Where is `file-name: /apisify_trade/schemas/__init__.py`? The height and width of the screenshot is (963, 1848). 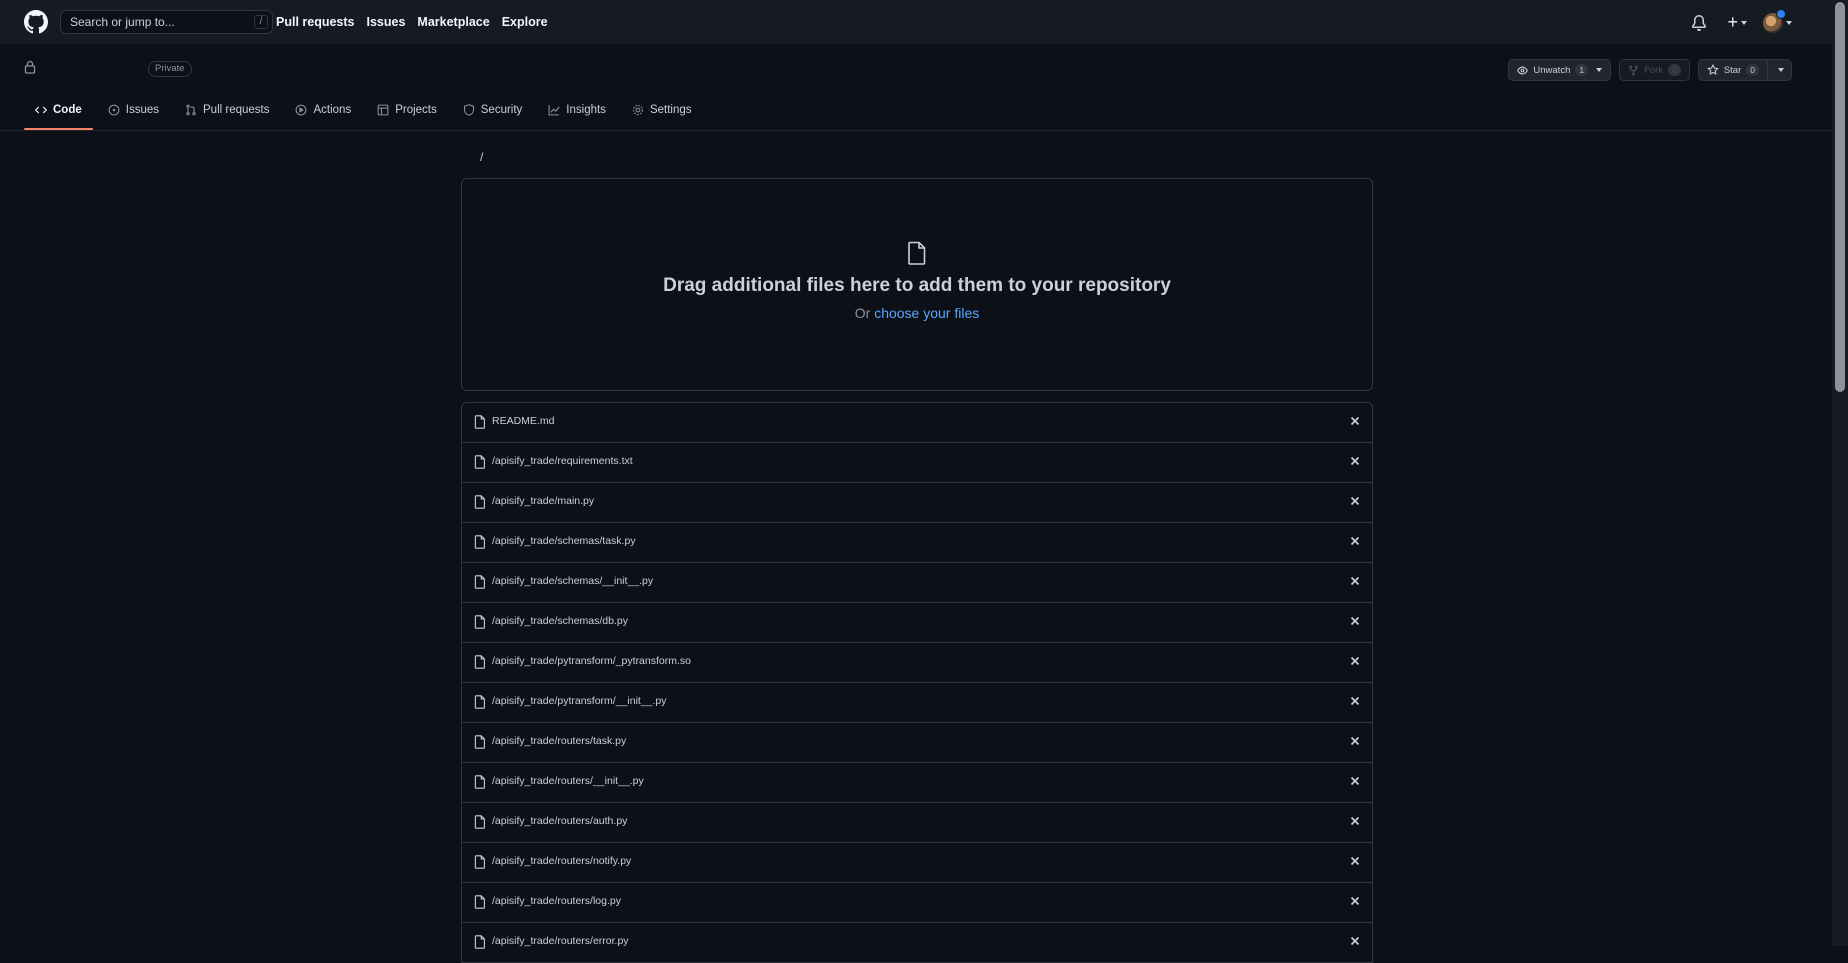
file-name: /apisify_trade/schemas/__init__.py is located at coordinates (573, 581).